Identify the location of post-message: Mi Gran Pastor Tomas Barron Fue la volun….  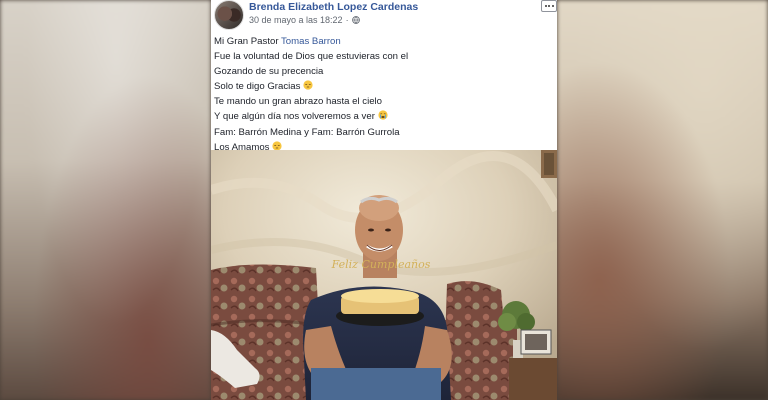
(384, 94).